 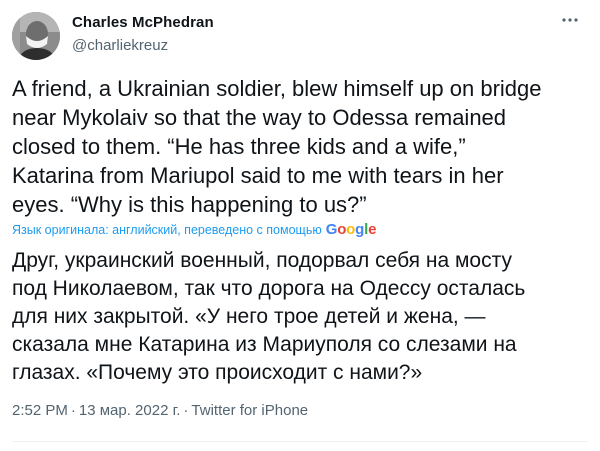 I want to click on avatar, so click(x=36, y=36).